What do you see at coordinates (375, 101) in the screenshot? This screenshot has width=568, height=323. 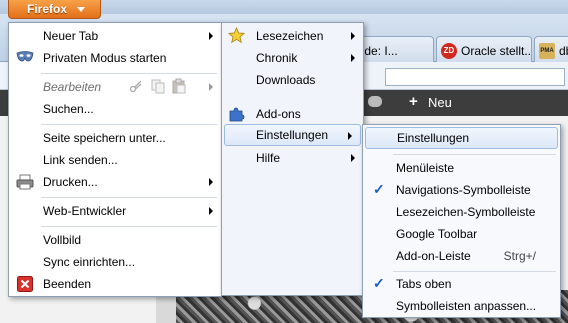 I see `comment-icon` at bounding box center [375, 101].